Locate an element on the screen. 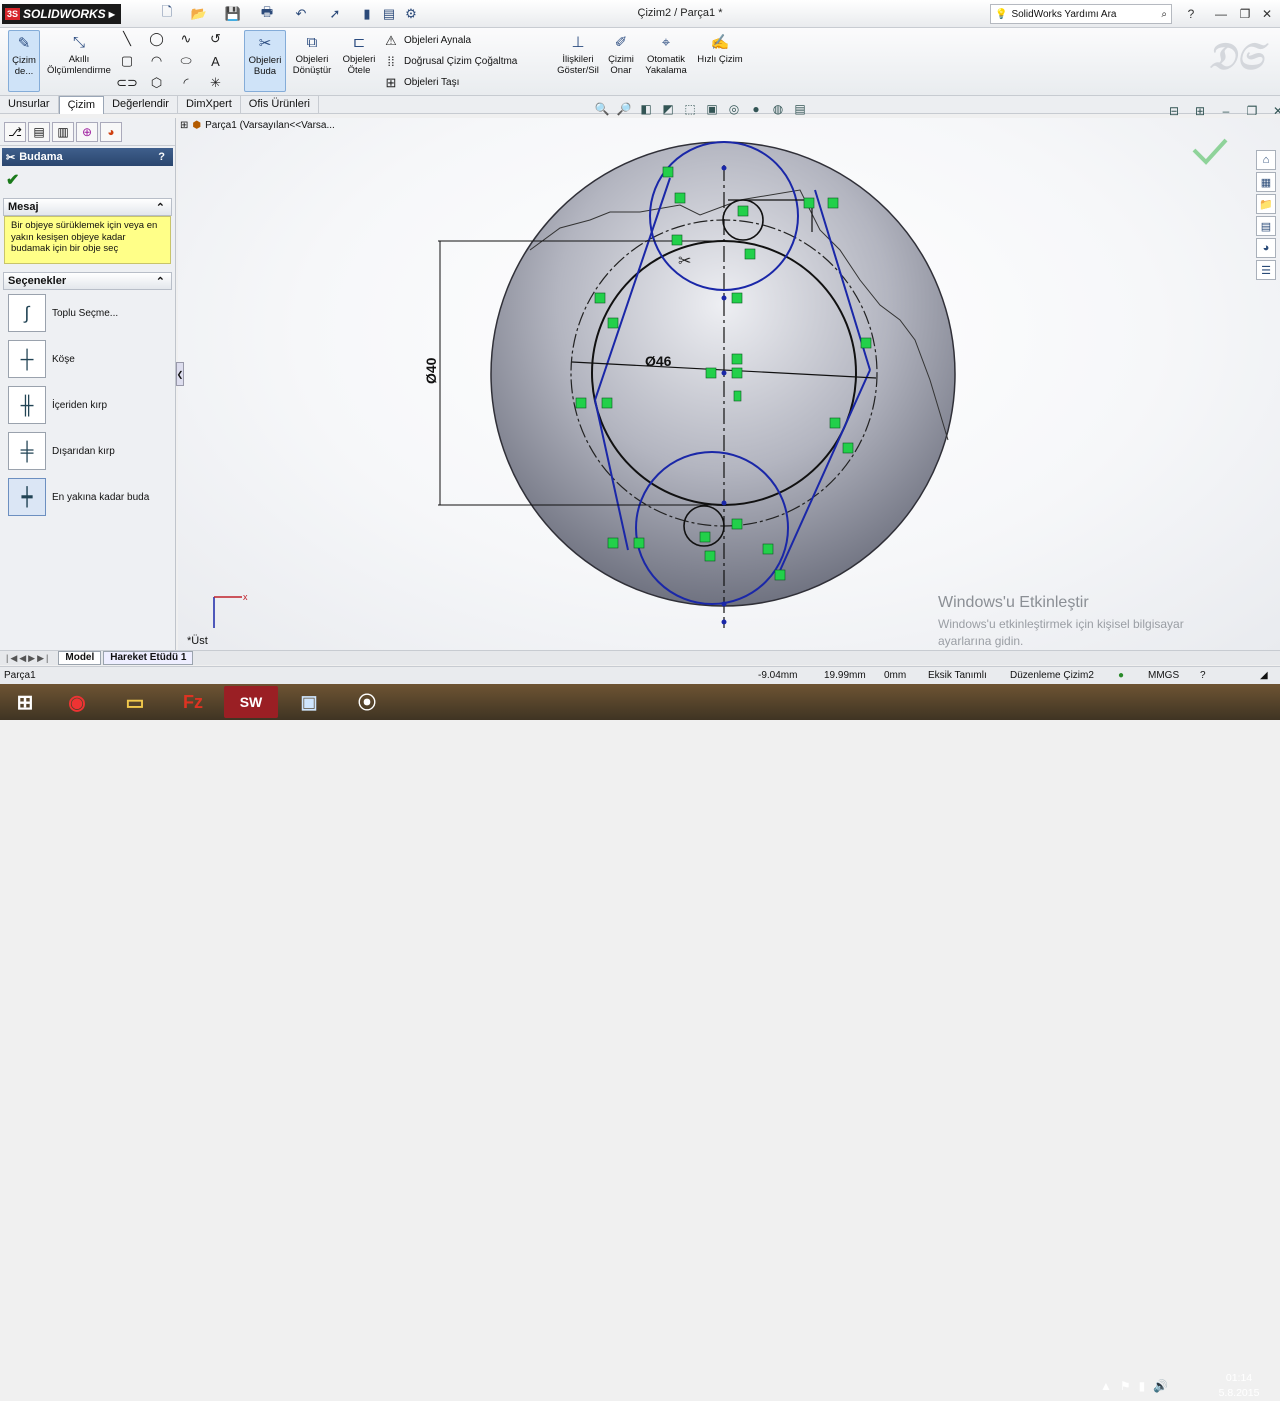 The height and width of the screenshot is (1401, 1280). text-icon: A is located at coordinates (216, 61).